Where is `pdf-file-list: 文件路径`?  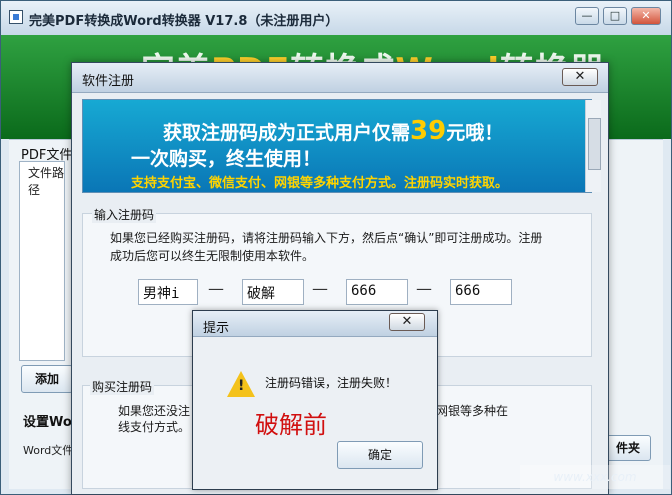 pdf-file-list: 文件路径 is located at coordinates (42, 261).